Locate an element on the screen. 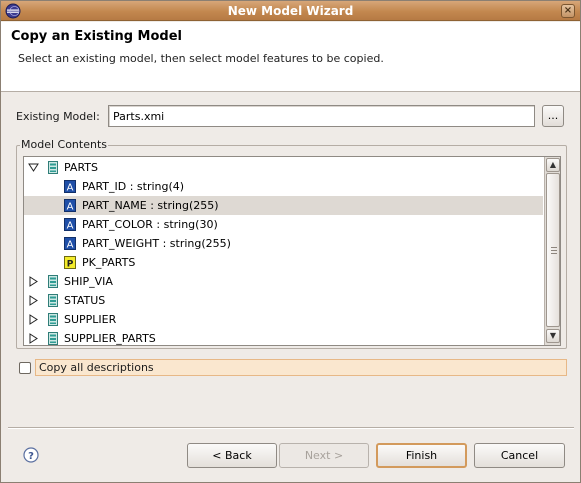  primary-key-icon: P is located at coordinates (70, 262).